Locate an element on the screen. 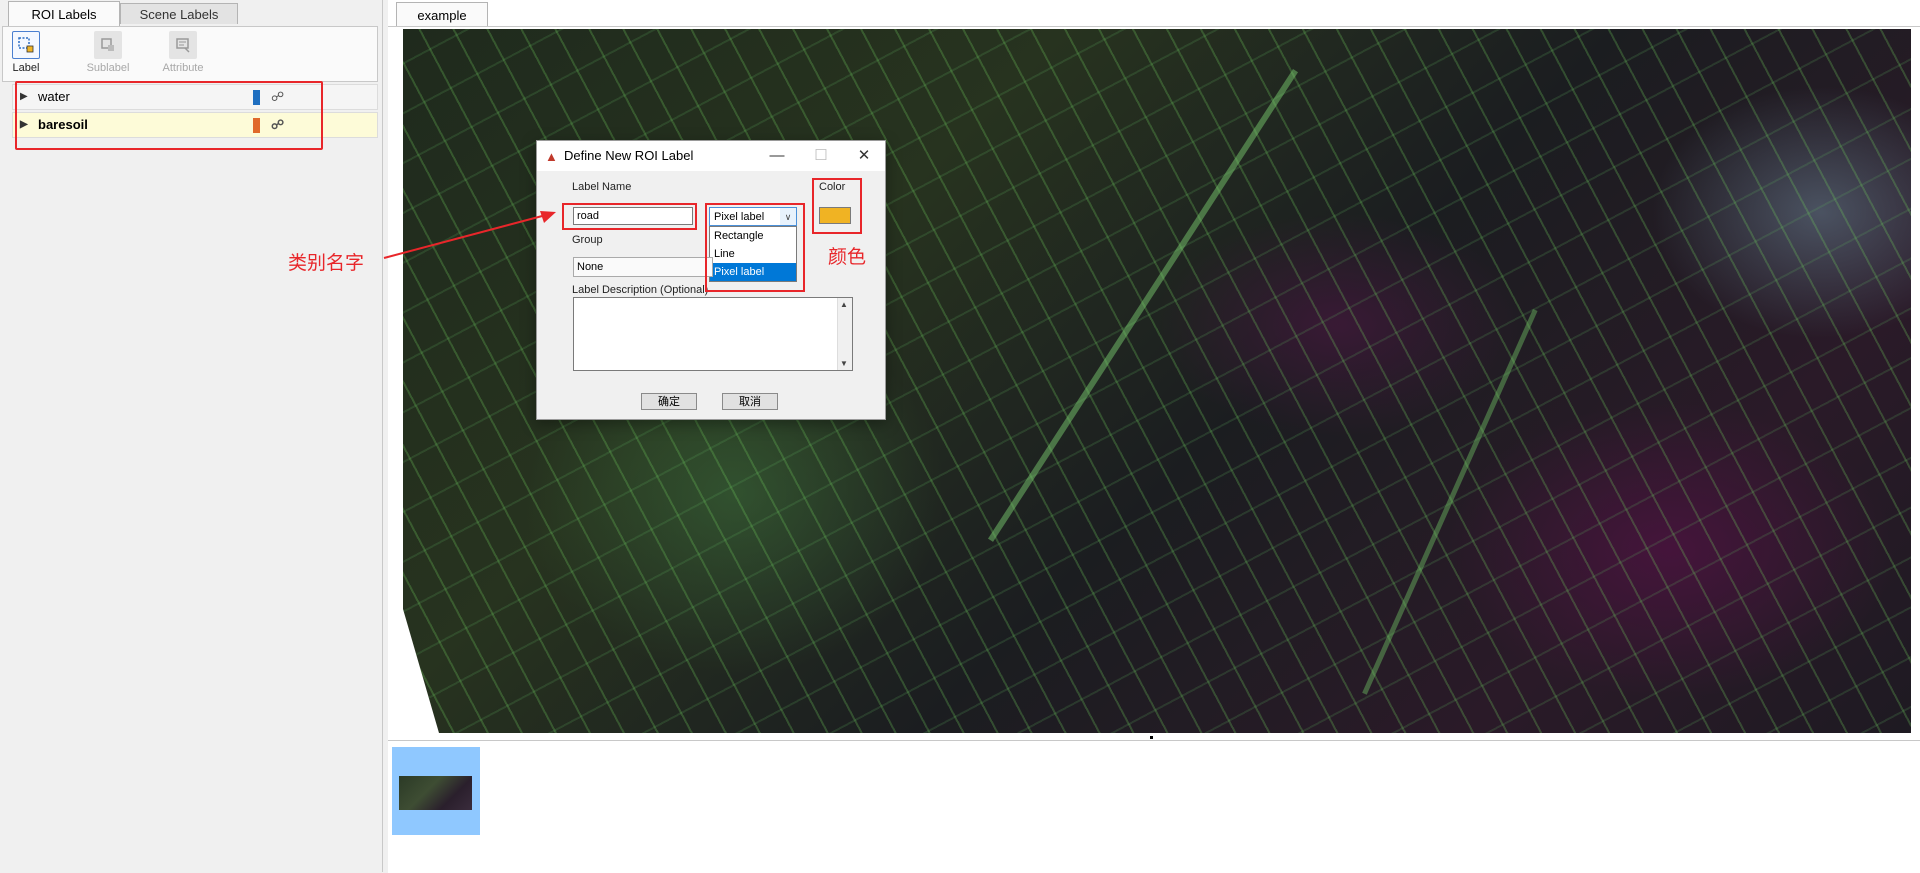 This screenshot has width=1920, height=873. sublabel-button: Sublabel is located at coordinates (108, 54).